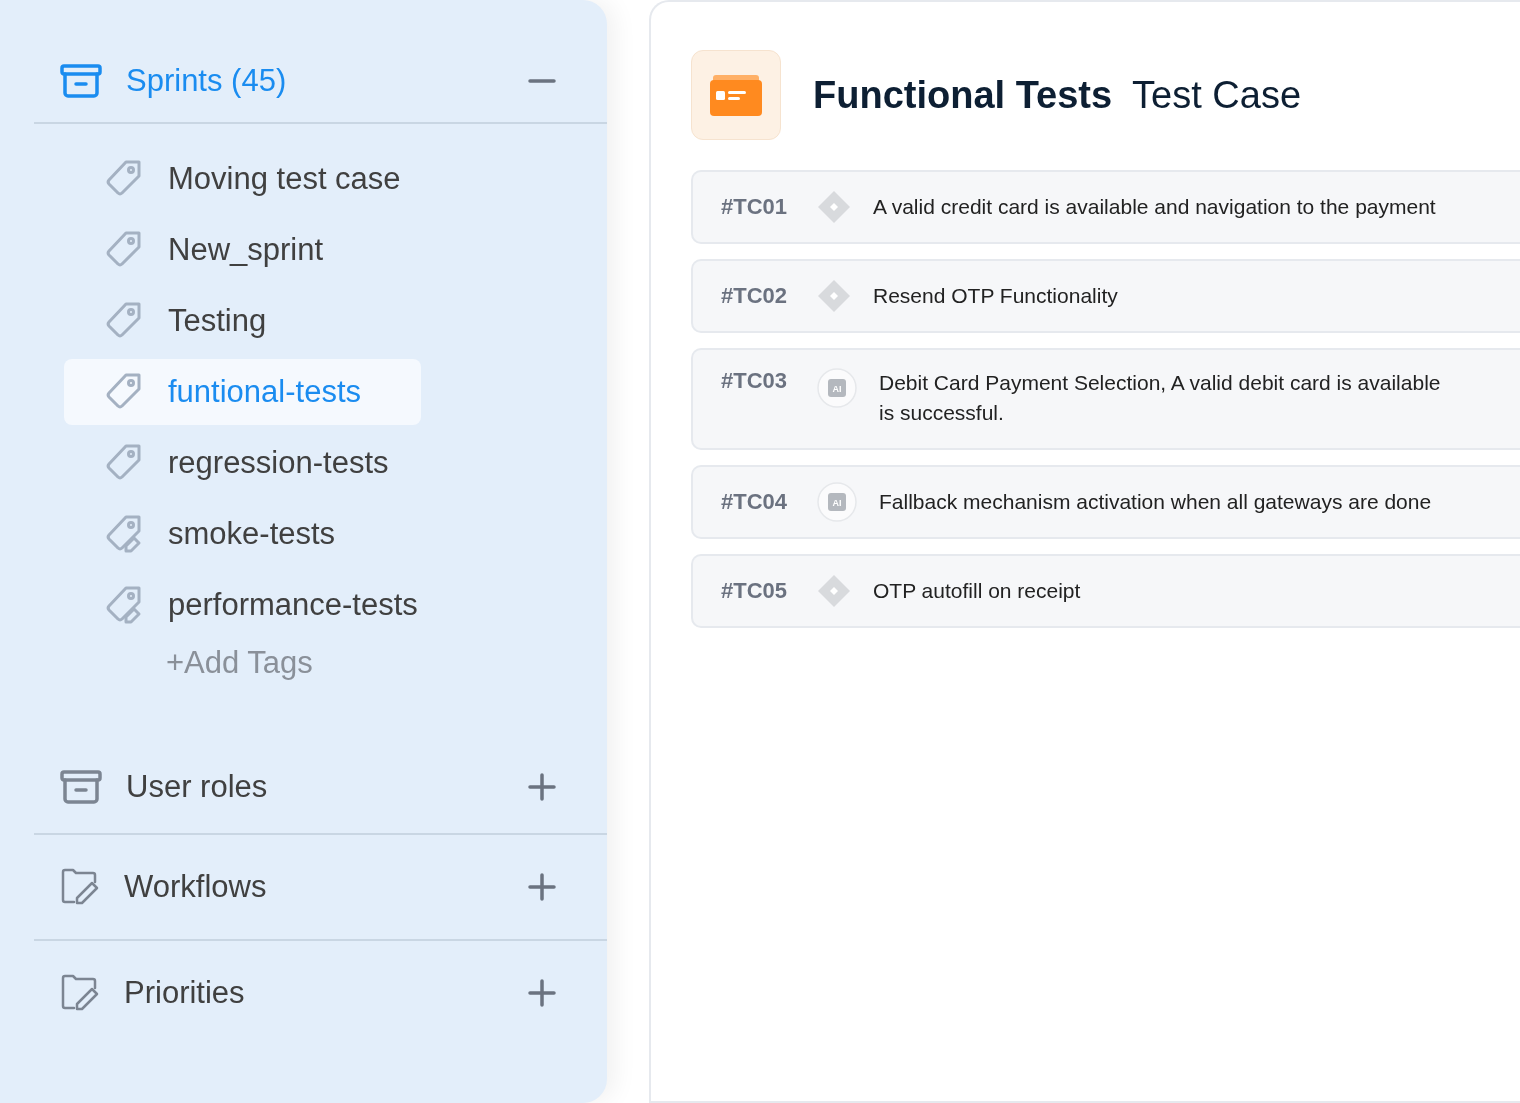  Describe the element at coordinates (196, 887) in the screenshot. I see `section-title: Workflows` at that location.